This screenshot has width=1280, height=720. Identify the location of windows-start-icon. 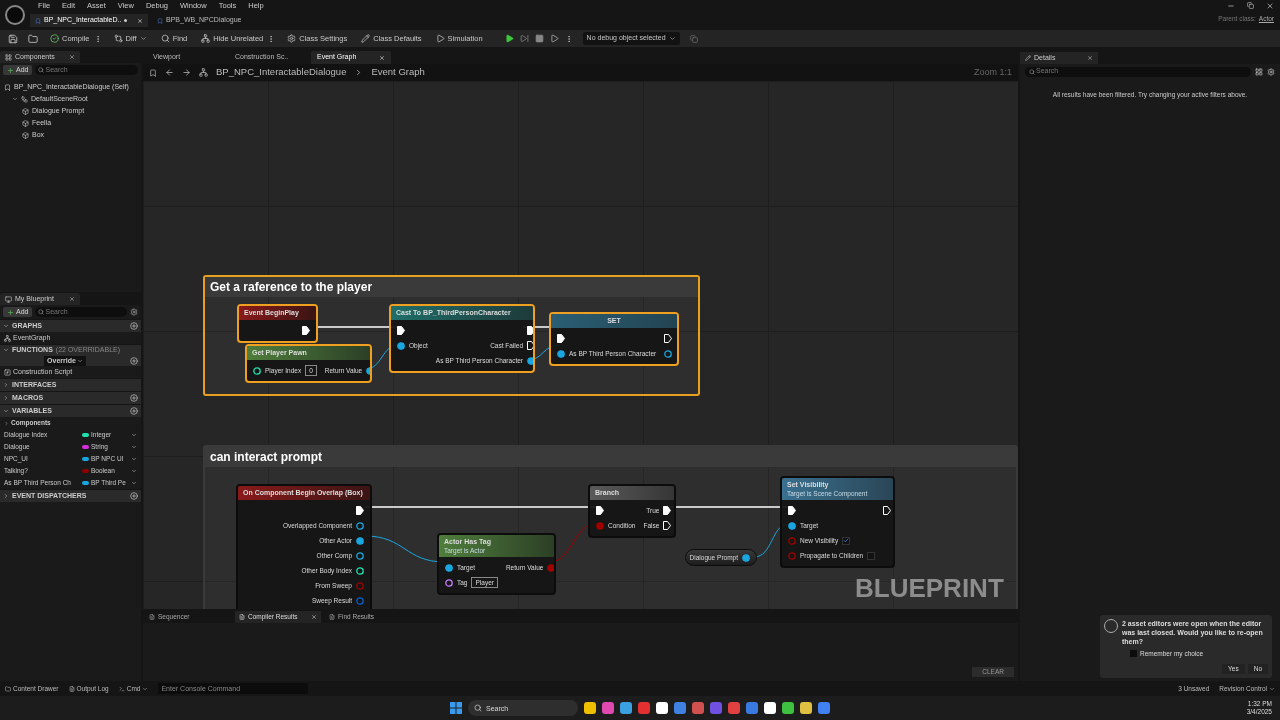
(456, 708).